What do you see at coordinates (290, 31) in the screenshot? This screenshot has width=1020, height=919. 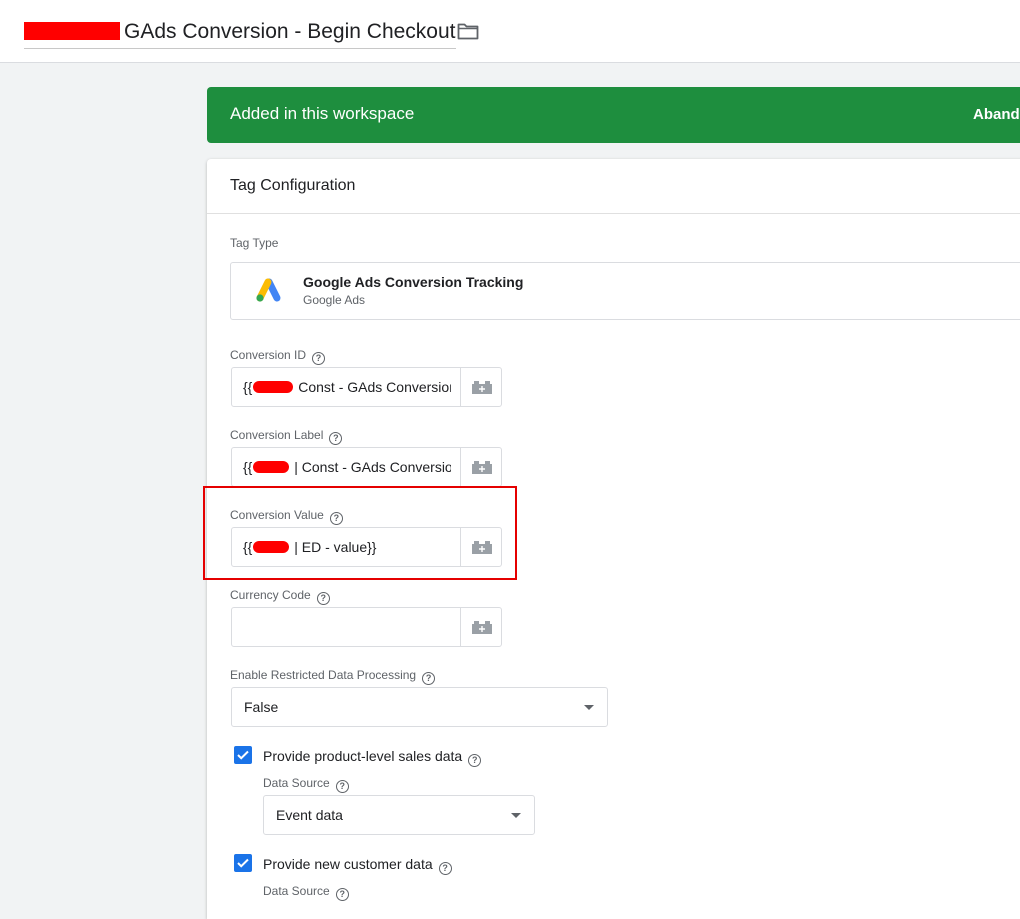 I see `tag-name-text: GAds Conversion - Begin Checkout` at bounding box center [290, 31].